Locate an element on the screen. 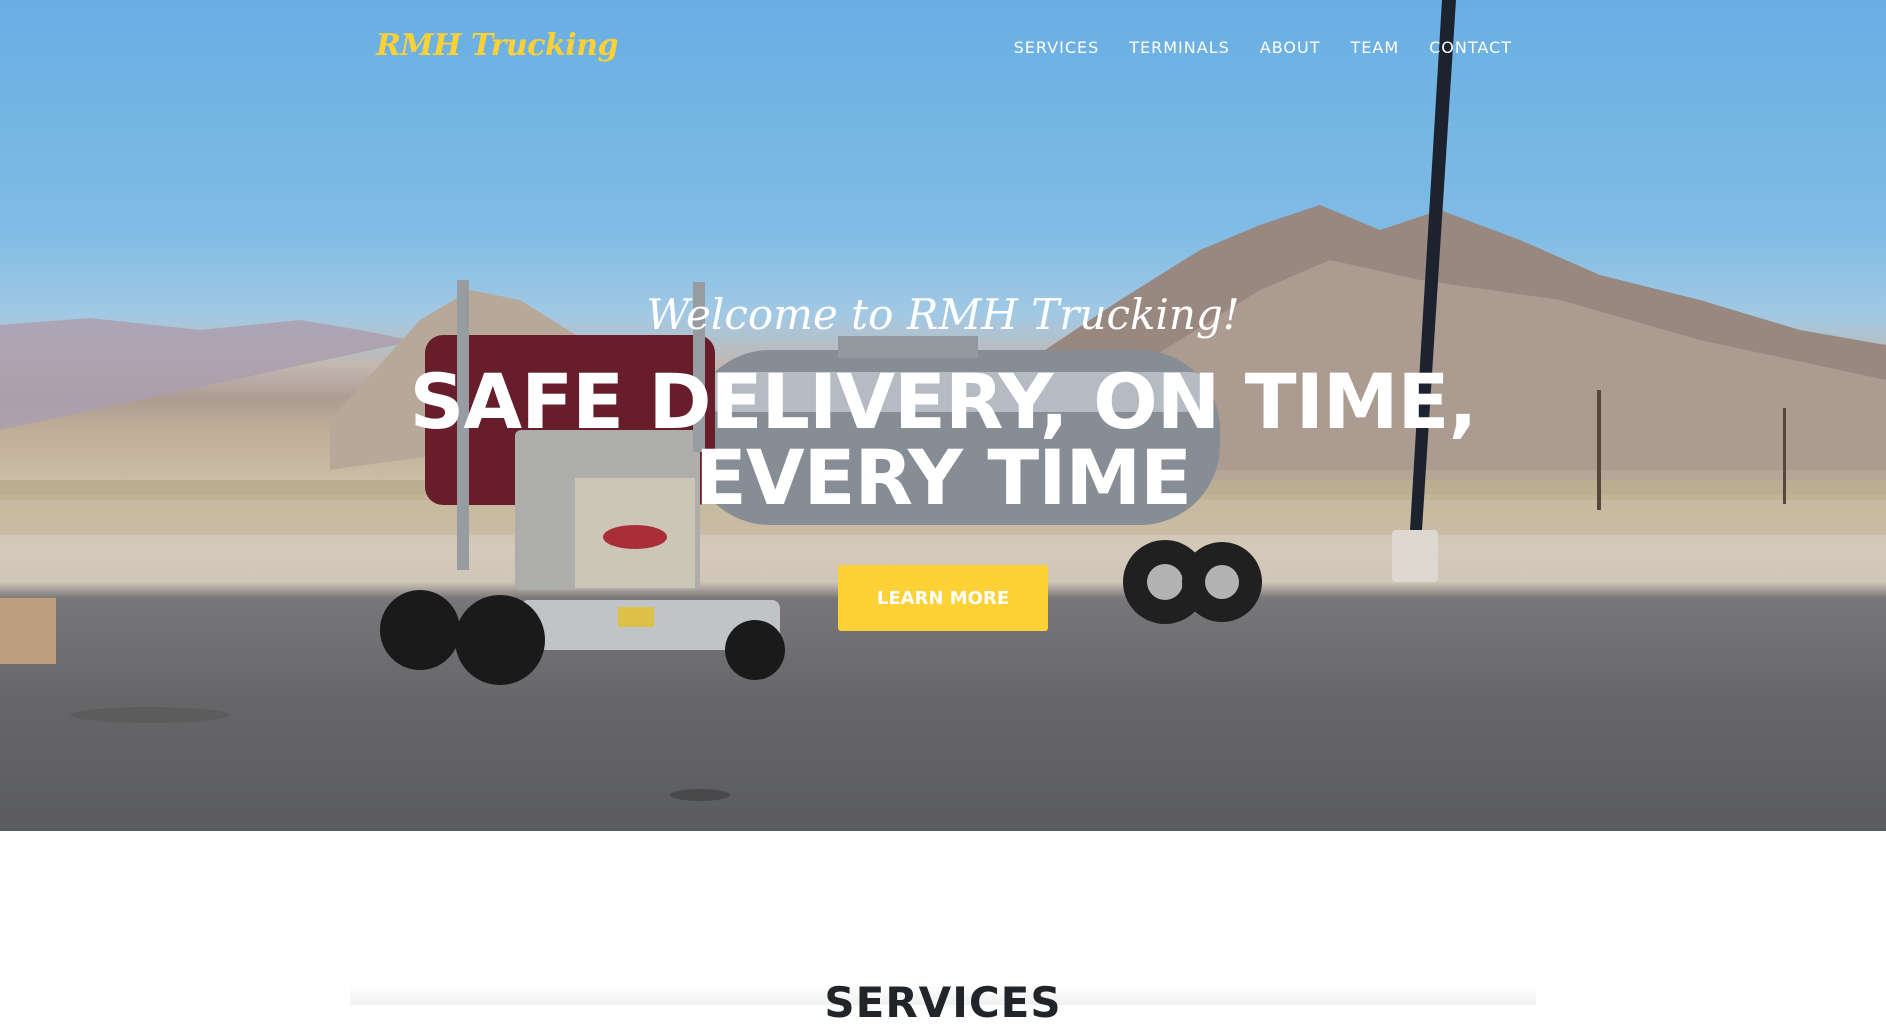 This screenshot has height=1027, width=1886. brand-logo: RMH Trucking is located at coordinates (497, 45).